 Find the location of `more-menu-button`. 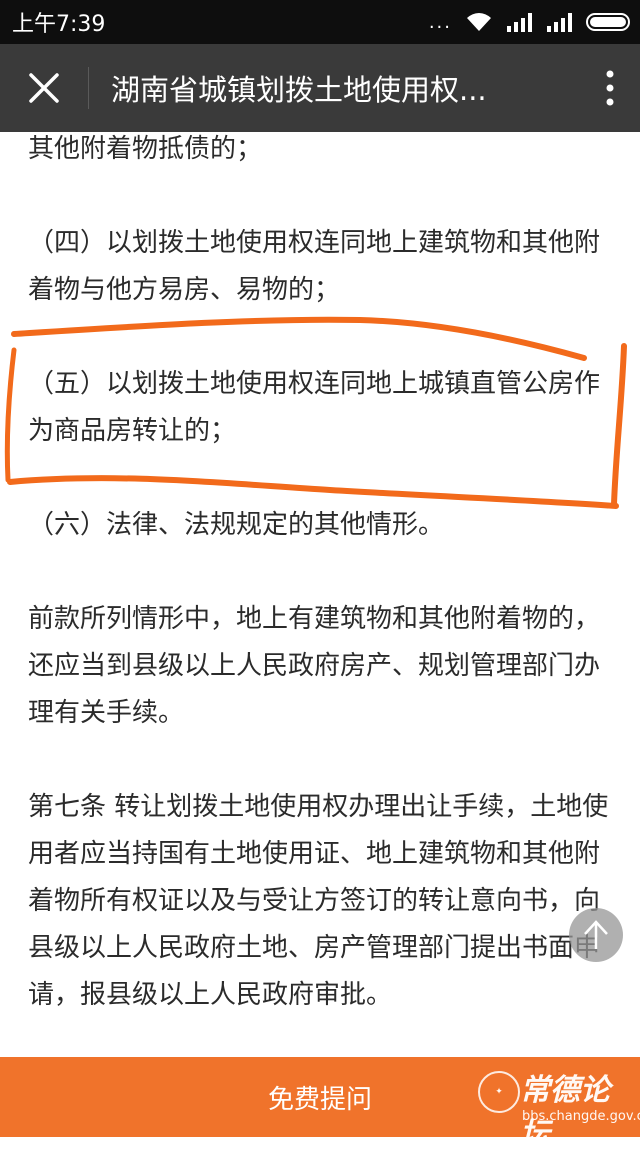

more-menu-button is located at coordinates (610, 88).